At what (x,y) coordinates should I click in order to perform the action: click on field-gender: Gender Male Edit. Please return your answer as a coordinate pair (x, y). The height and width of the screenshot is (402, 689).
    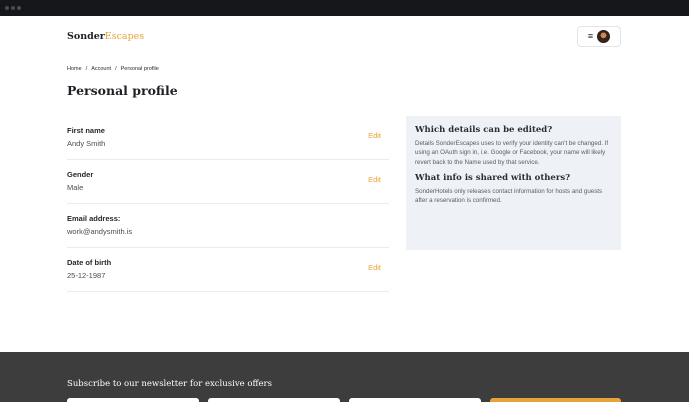
    Looking at the image, I should click on (228, 182).